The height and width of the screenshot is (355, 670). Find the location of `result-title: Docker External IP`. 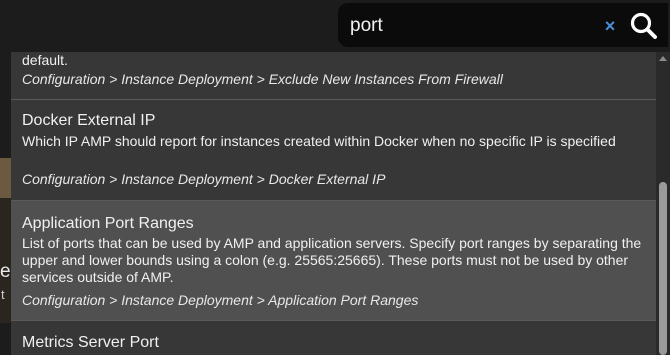

result-title: Docker External IP is located at coordinates (89, 120).